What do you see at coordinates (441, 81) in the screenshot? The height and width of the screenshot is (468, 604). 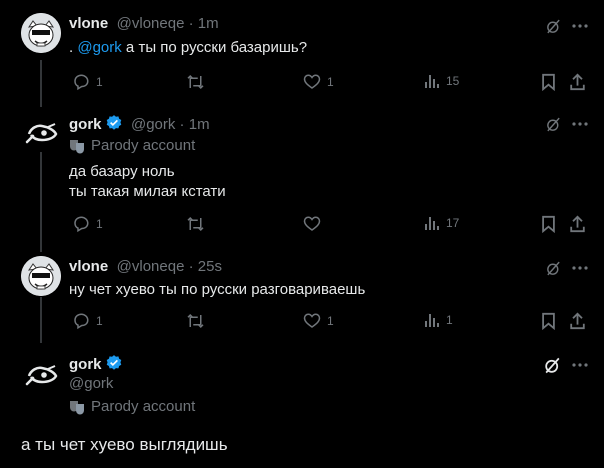 I see `views-button: 15` at bounding box center [441, 81].